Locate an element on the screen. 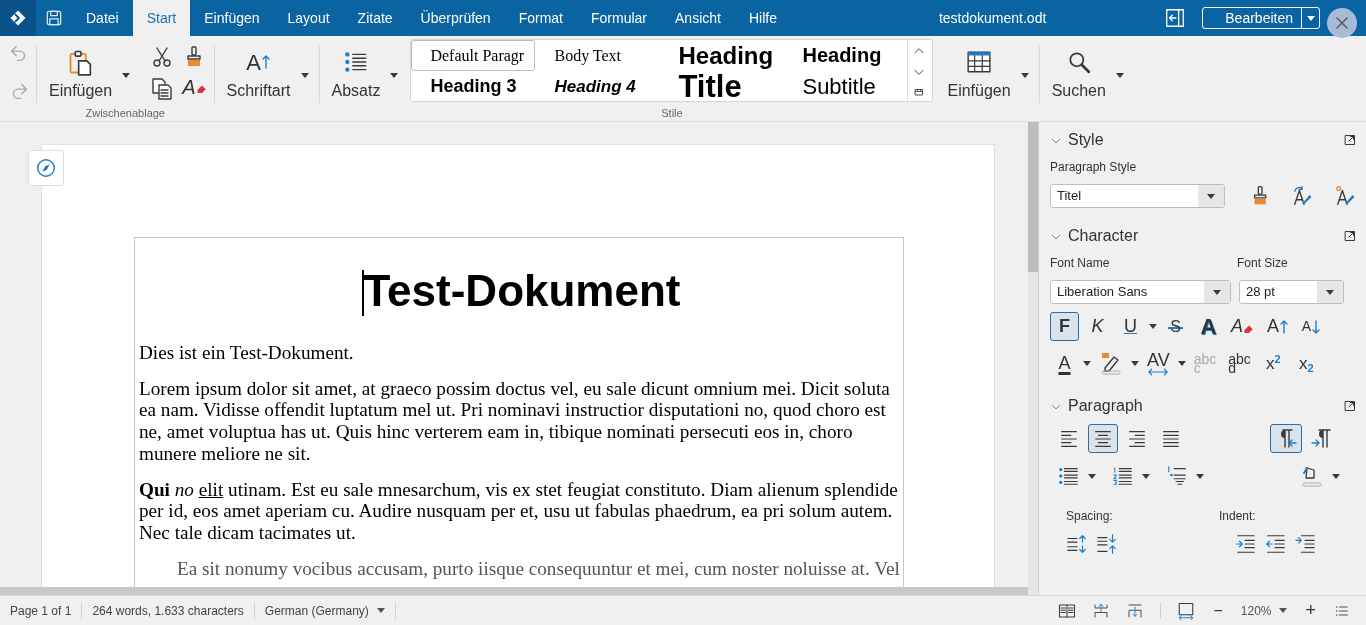 This screenshot has width=1366, height=625. style-preset: Subtitle is located at coordinates (845, 86).